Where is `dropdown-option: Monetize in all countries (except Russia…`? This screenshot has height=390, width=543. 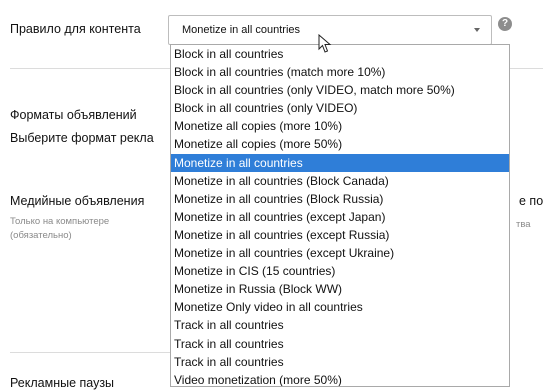 dropdown-option: Monetize in all countries (except Russia… is located at coordinates (340, 235).